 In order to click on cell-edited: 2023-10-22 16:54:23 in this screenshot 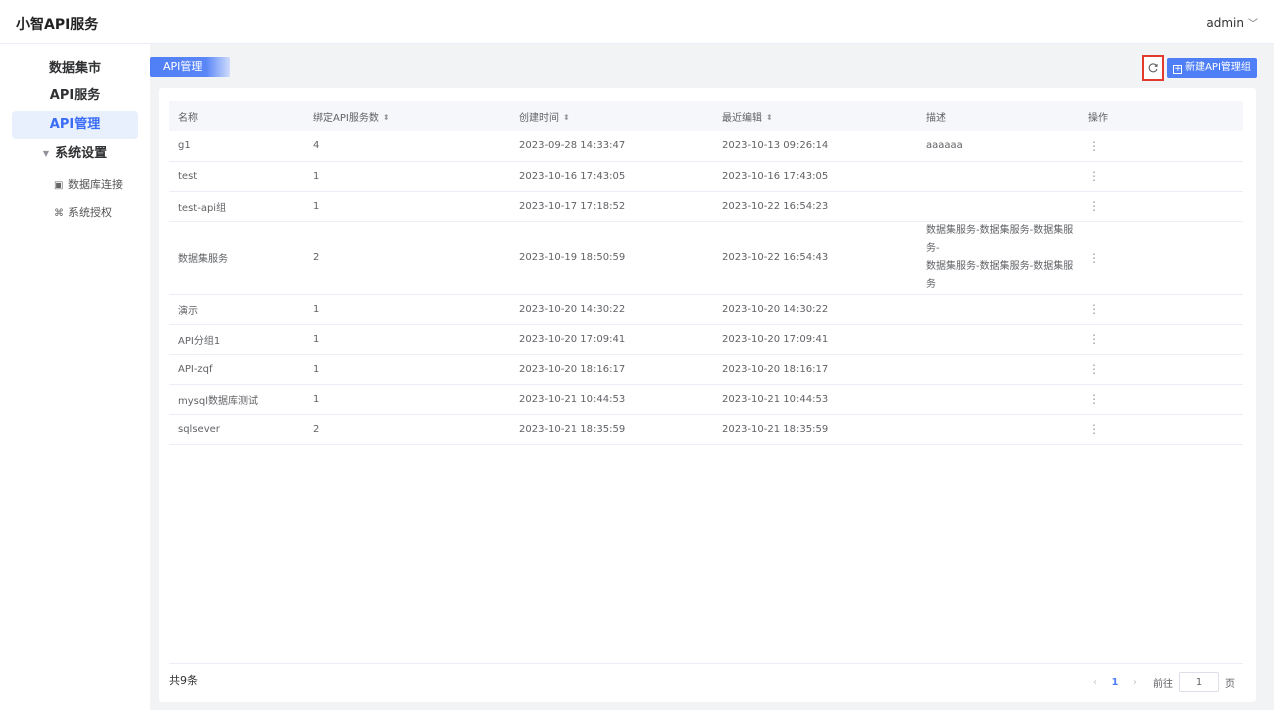, I will do `click(815, 206)`.